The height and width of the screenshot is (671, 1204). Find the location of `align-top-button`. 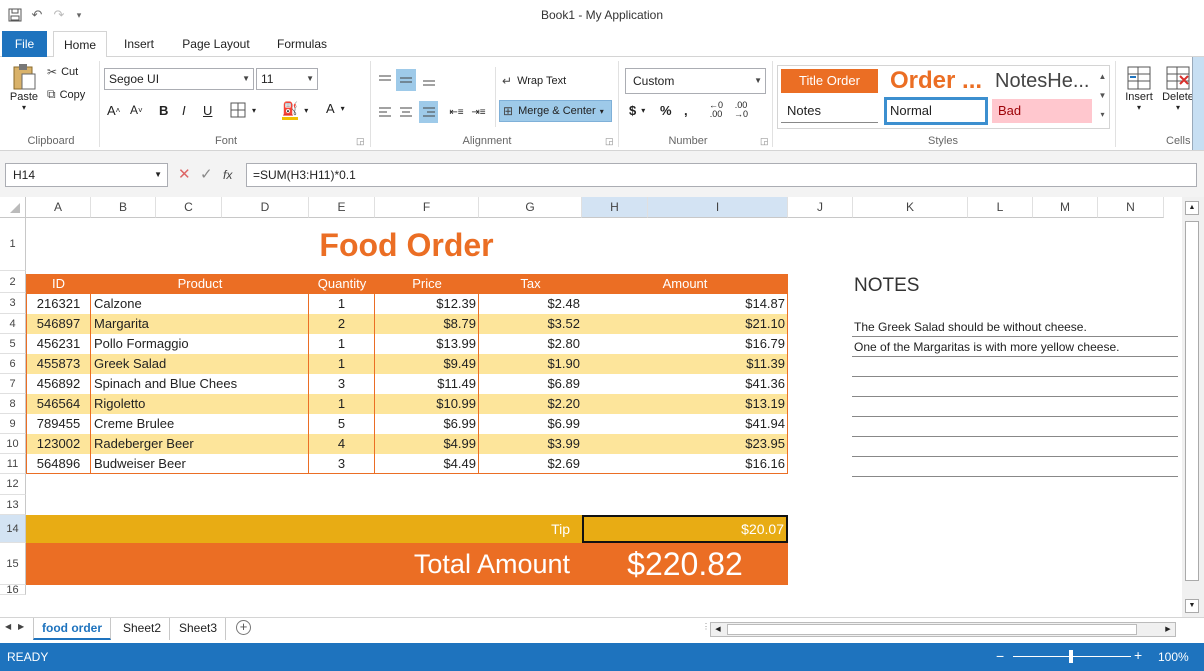

align-top-button is located at coordinates (384, 80).